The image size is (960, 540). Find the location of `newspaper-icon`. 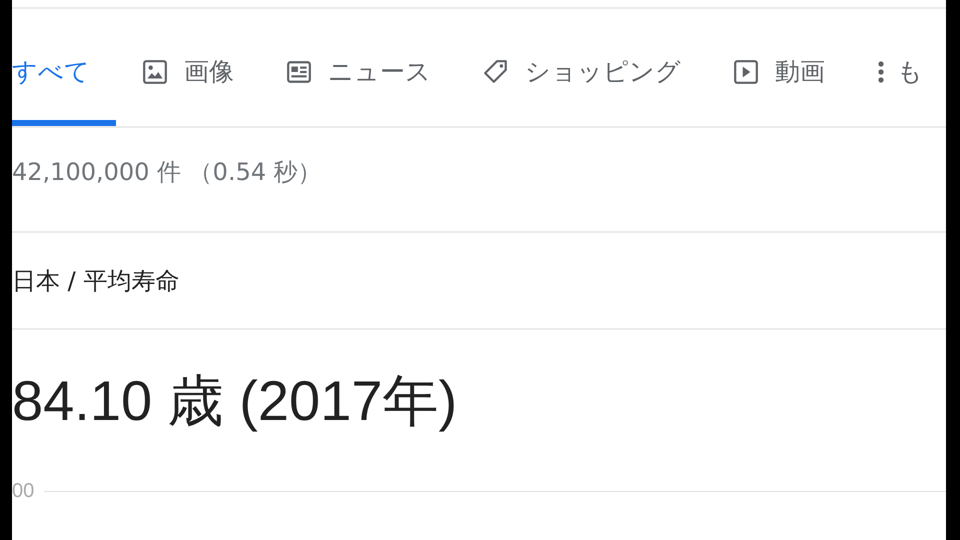

newspaper-icon is located at coordinates (299, 71).